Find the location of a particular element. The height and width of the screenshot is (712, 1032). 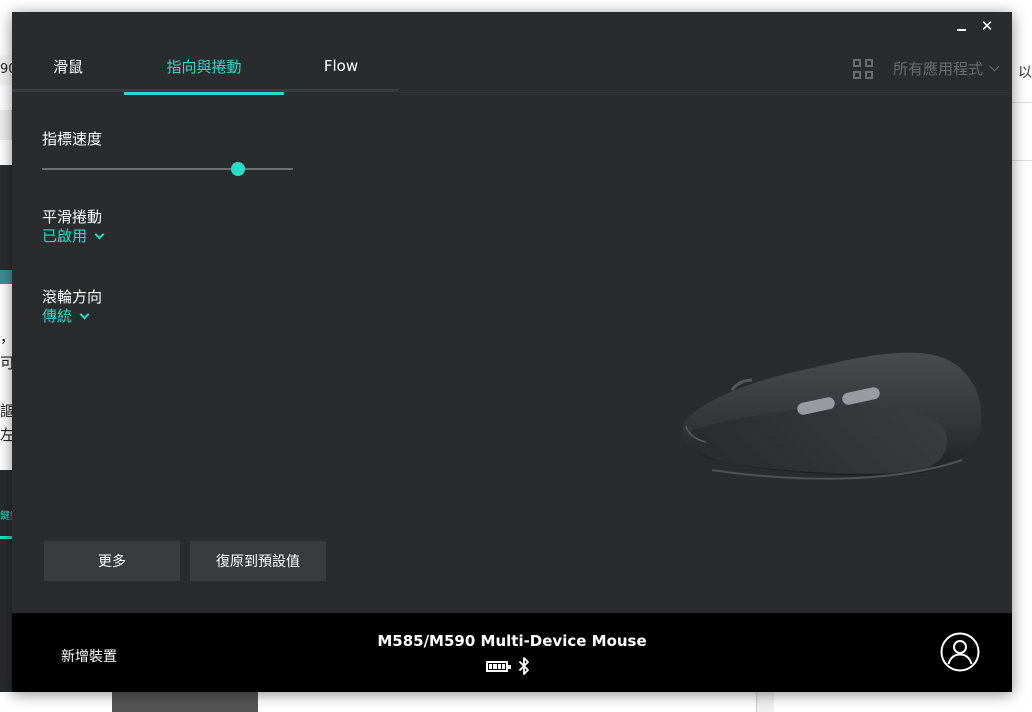

restore-defaults-button: 復原到預設值 is located at coordinates (258, 561).